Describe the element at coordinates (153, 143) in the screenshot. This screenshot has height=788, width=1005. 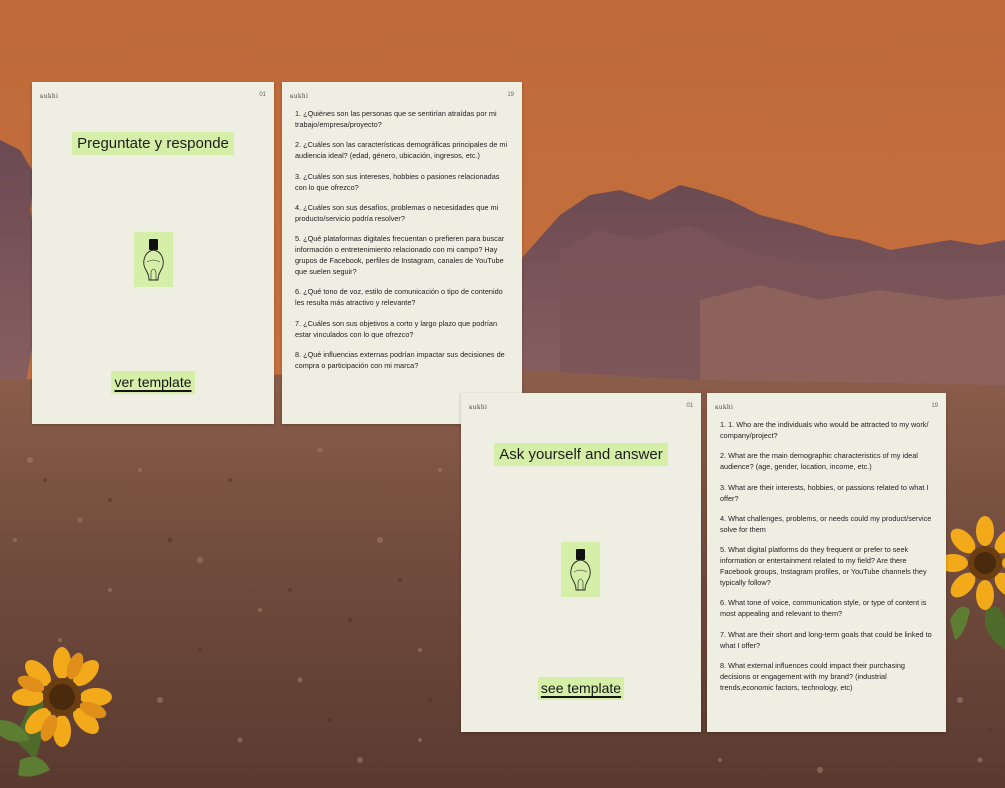
I see `cover-title: Preguntate y responde` at that location.